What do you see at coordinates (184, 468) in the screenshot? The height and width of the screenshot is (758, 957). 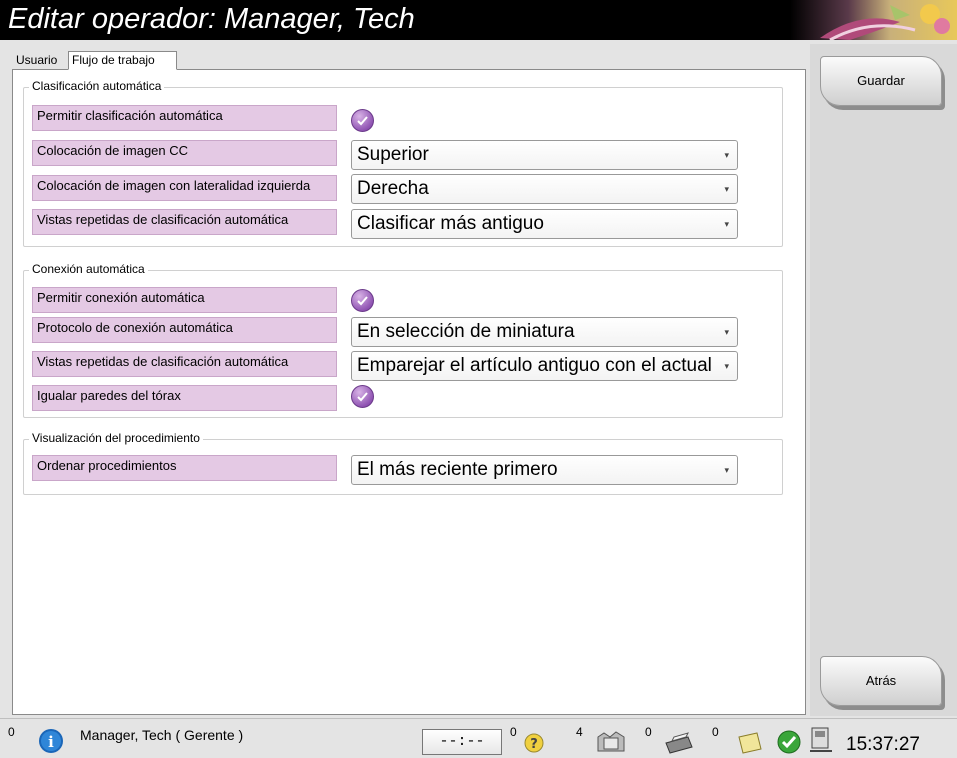 I see `field-label: Ordenar procedimientos` at bounding box center [184, 468].